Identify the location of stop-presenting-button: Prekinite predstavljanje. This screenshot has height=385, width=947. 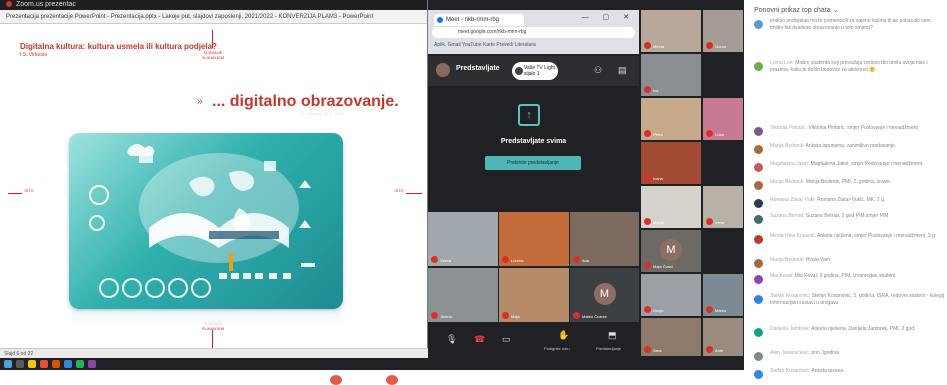
(533, 163).